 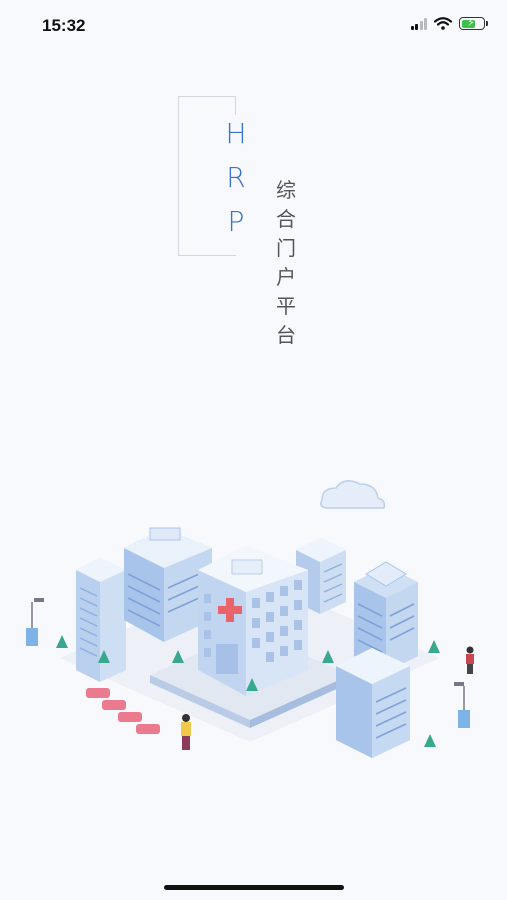 I want to click on wifi-icon, so click(x=443, y=23).